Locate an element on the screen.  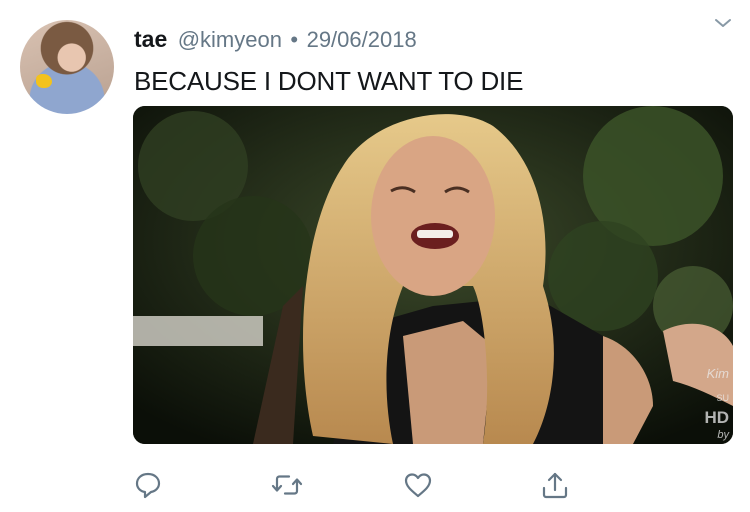
tweet-date: 29/06/2018 is located at coordinates (362, 39).